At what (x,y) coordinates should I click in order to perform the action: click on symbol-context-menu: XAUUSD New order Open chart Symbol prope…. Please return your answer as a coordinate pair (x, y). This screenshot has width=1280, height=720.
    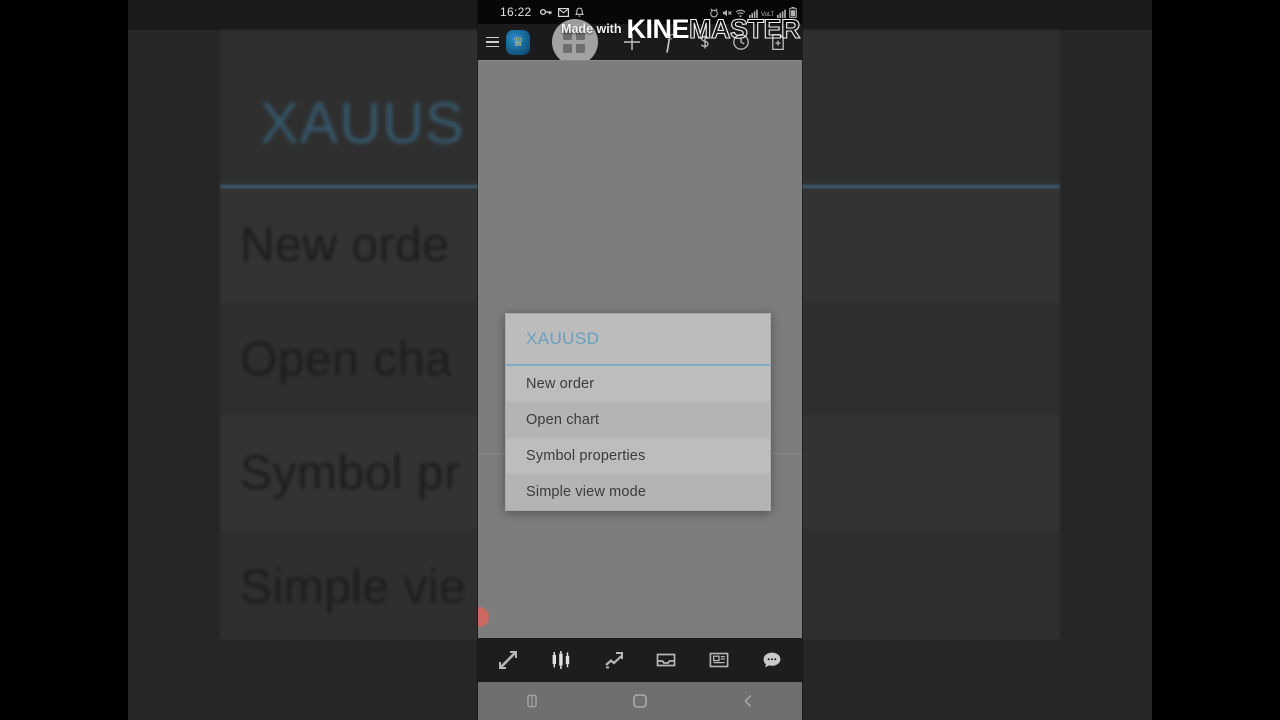
    Looking at the image, I should click on (638, 412).